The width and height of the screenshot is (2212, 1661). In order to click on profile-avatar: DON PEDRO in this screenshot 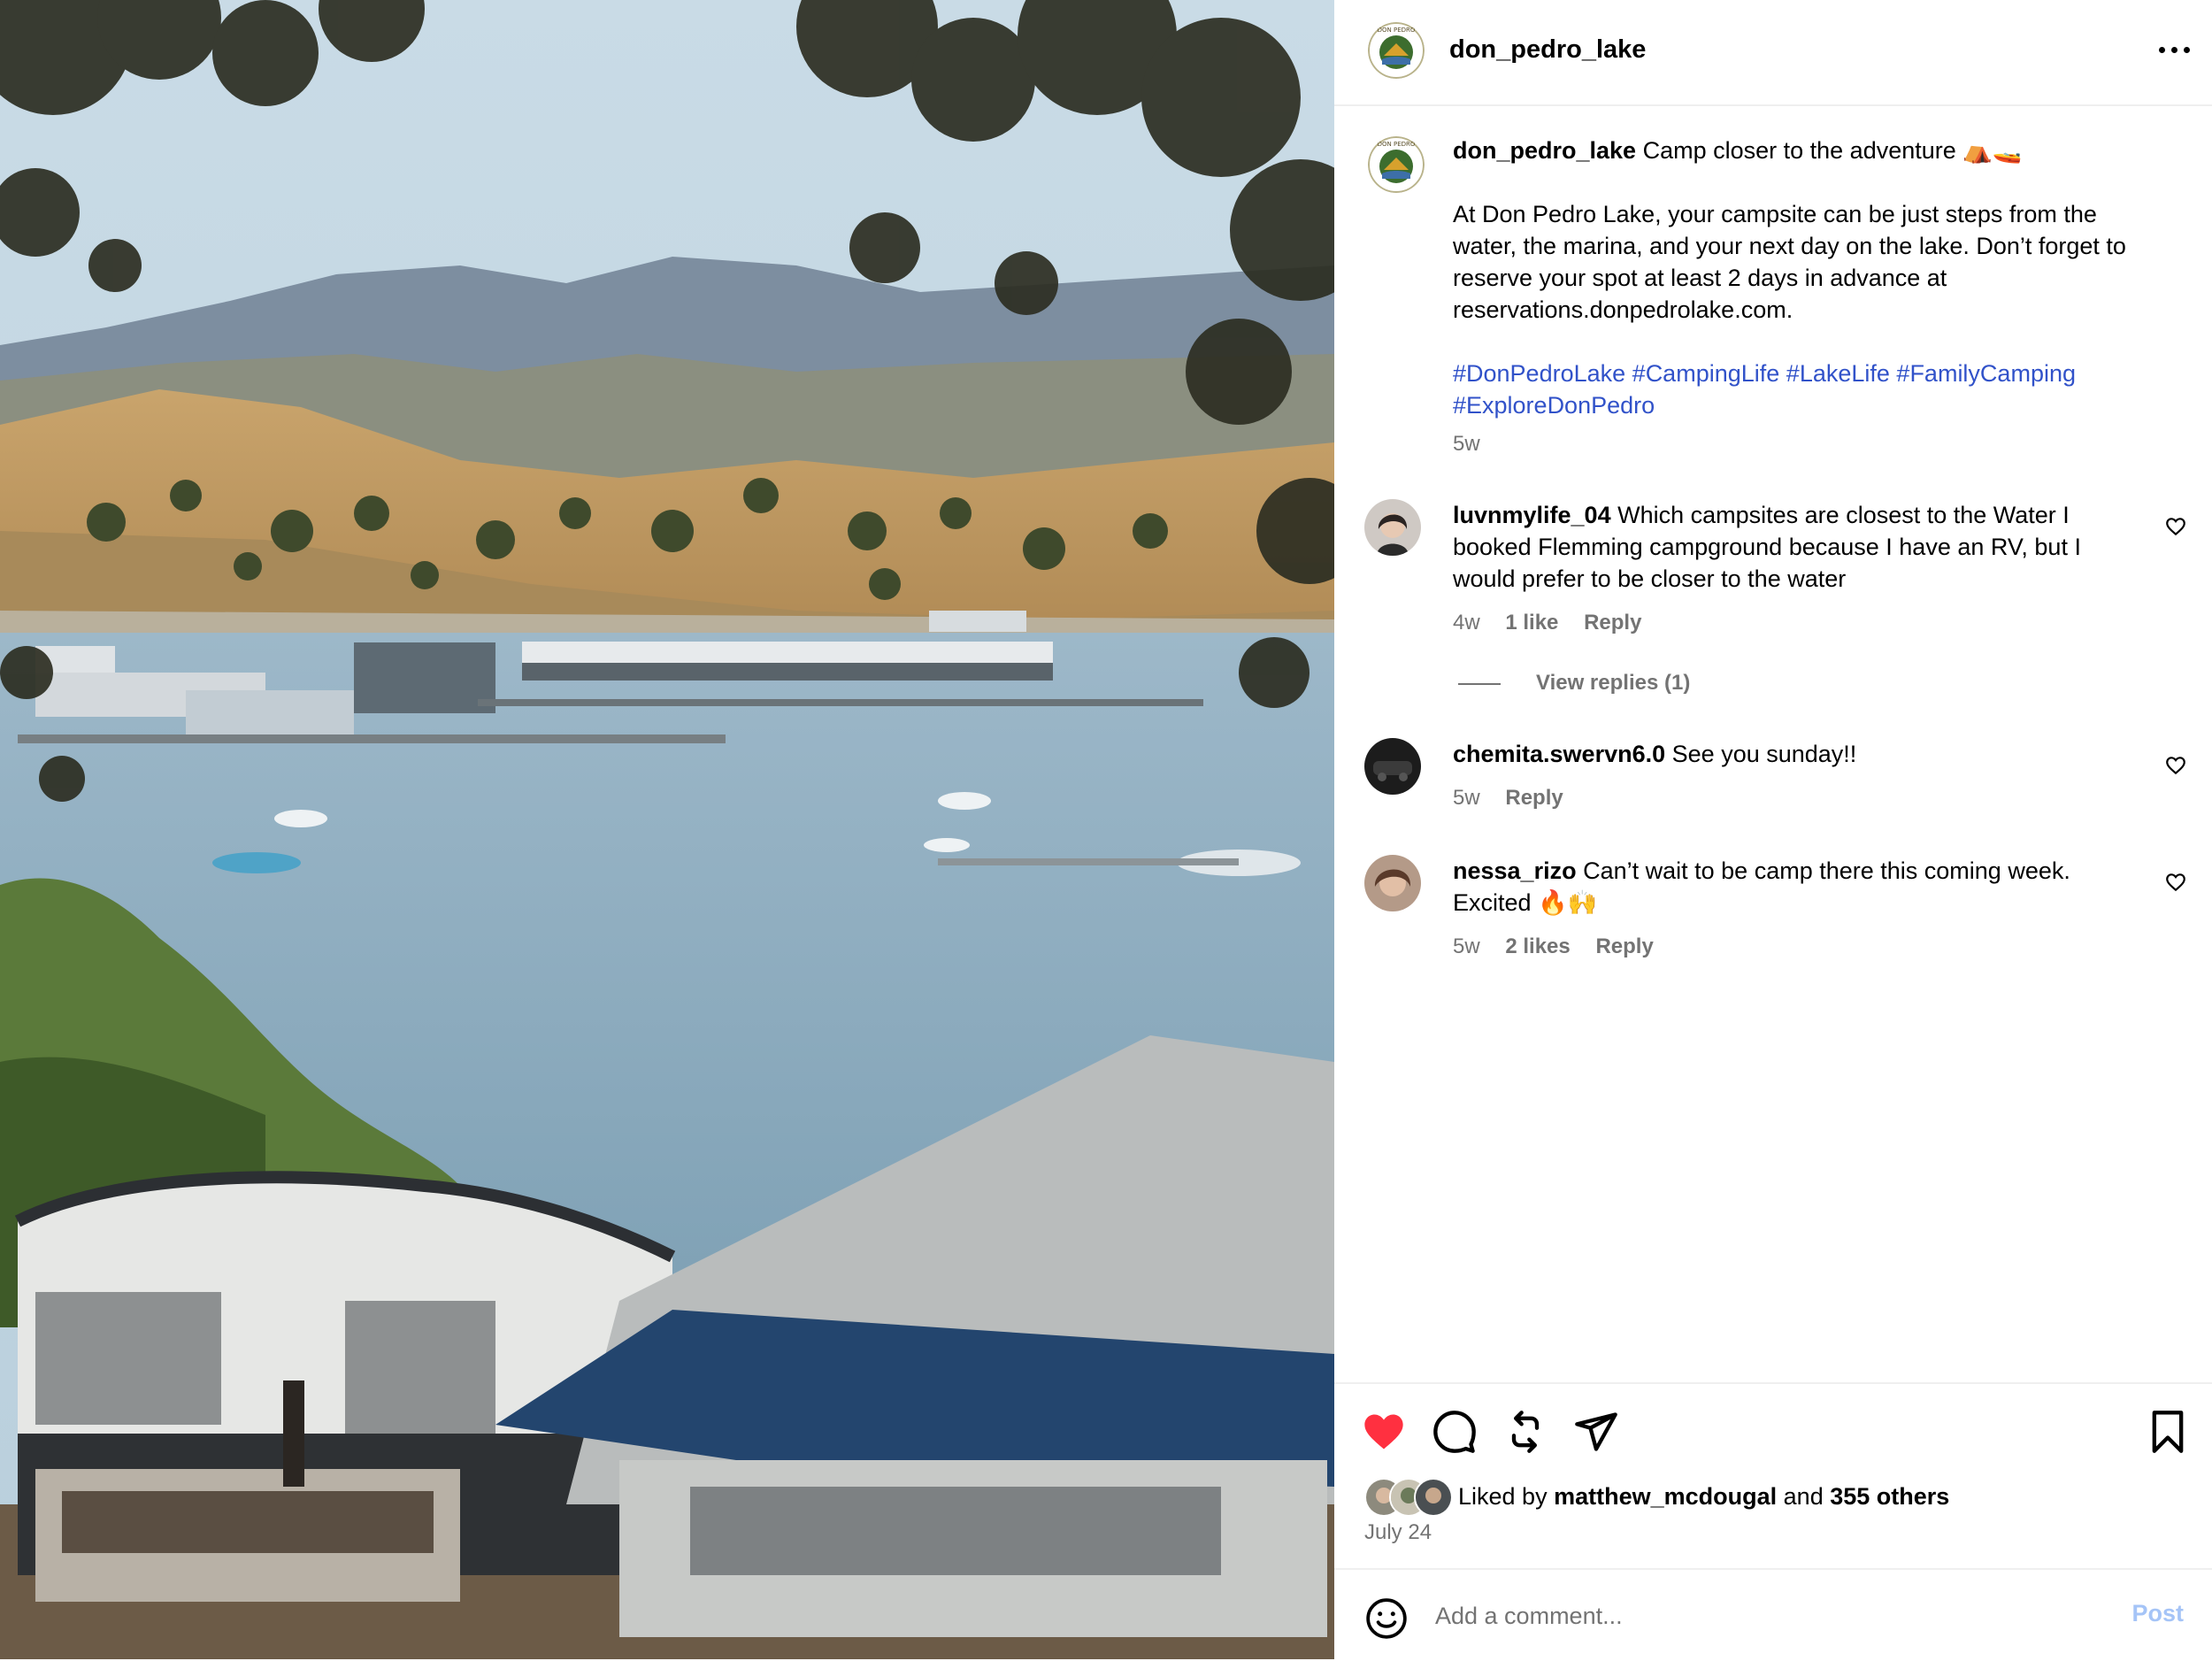, I will do `click(1397, 50)`.